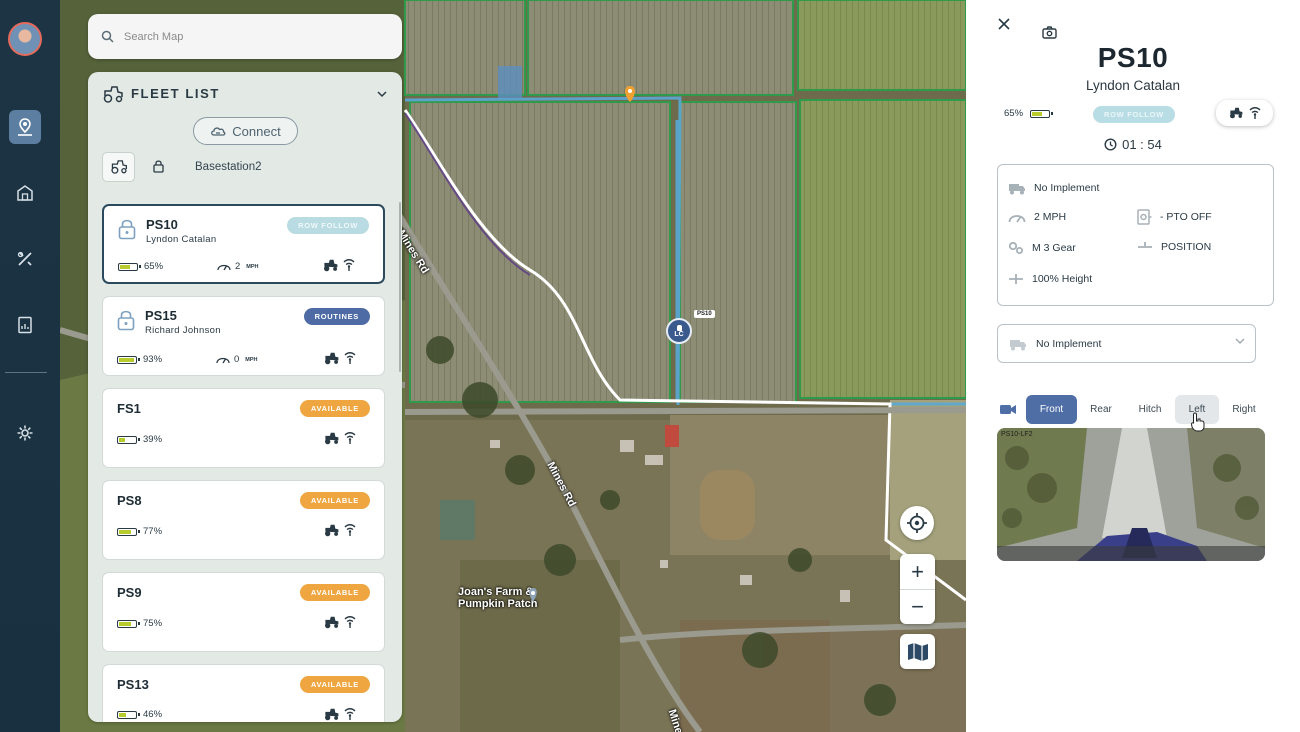 This screenshot has height=732, width=1300. I want to click on vehicle-name: PS13, so click(133, 684).